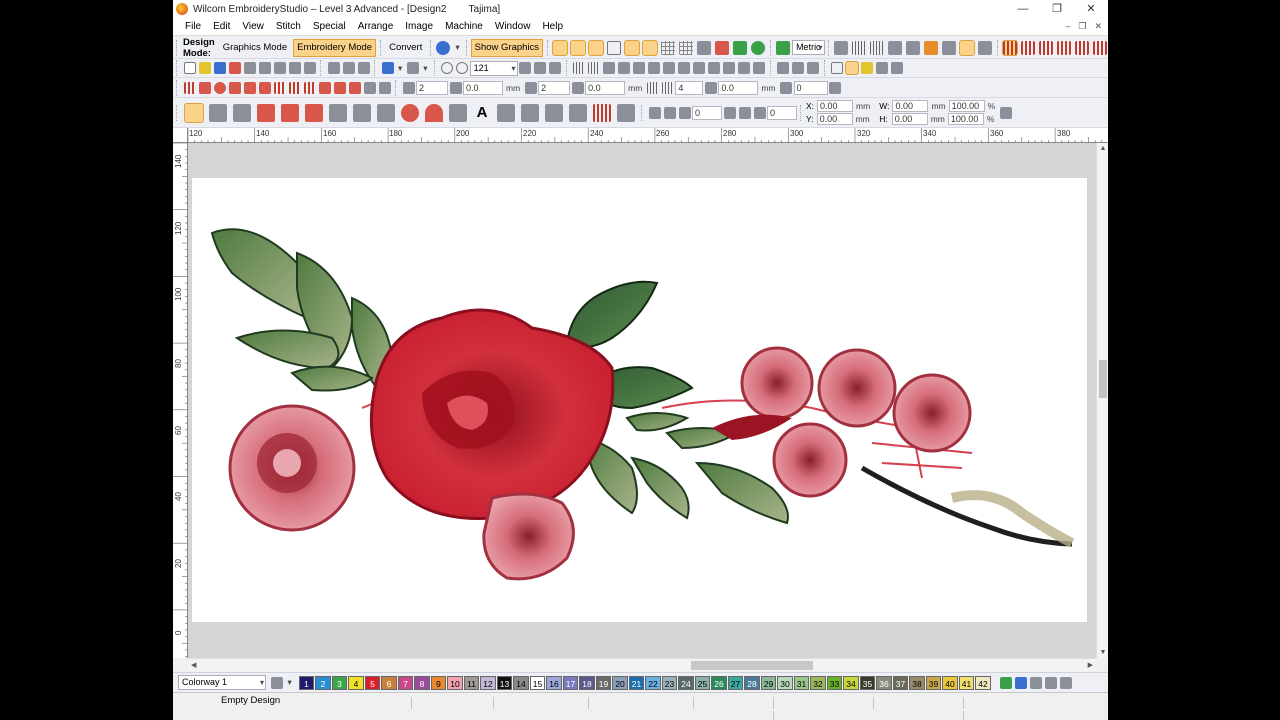 Image resolution: width=1280 pixels, height=720 pixels. What do you see at coordinates (253, 27) in the screenshot?
I see `menu-view: View` at bounding box center [253, 27].